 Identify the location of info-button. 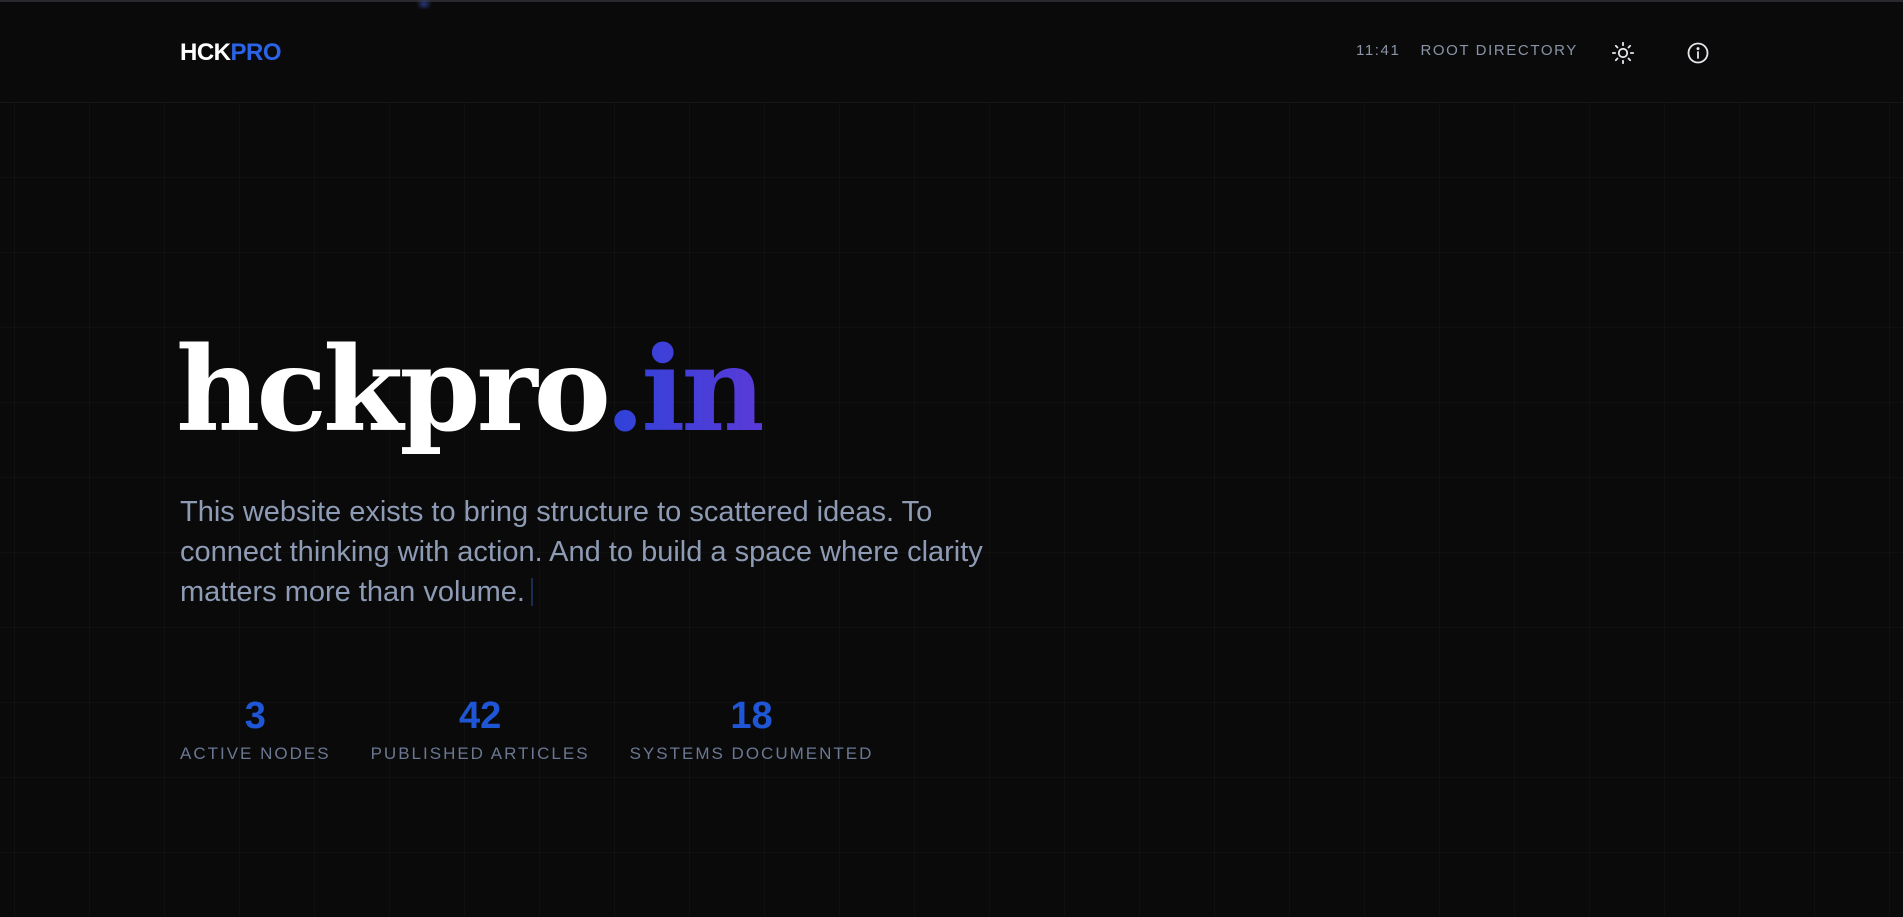
(1698, 53).